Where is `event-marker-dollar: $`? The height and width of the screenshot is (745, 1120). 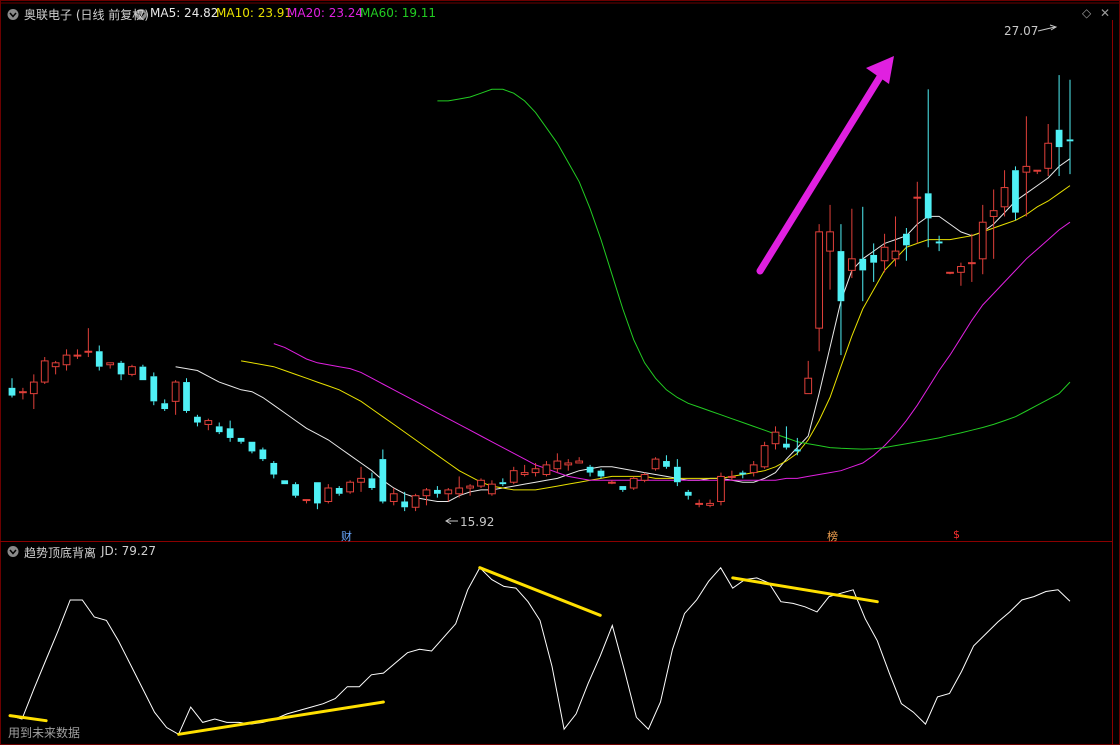 event-marker-dollar: $ is located at coordinates (956, 534).